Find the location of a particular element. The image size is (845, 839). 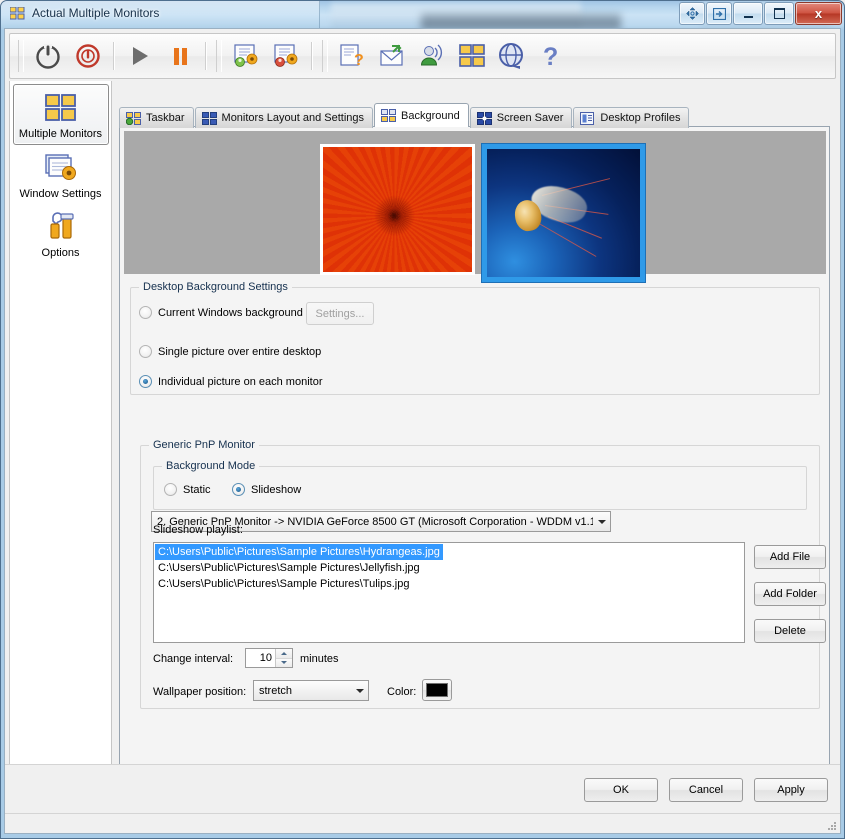

minimize-button is located at coordinates (748, 13).